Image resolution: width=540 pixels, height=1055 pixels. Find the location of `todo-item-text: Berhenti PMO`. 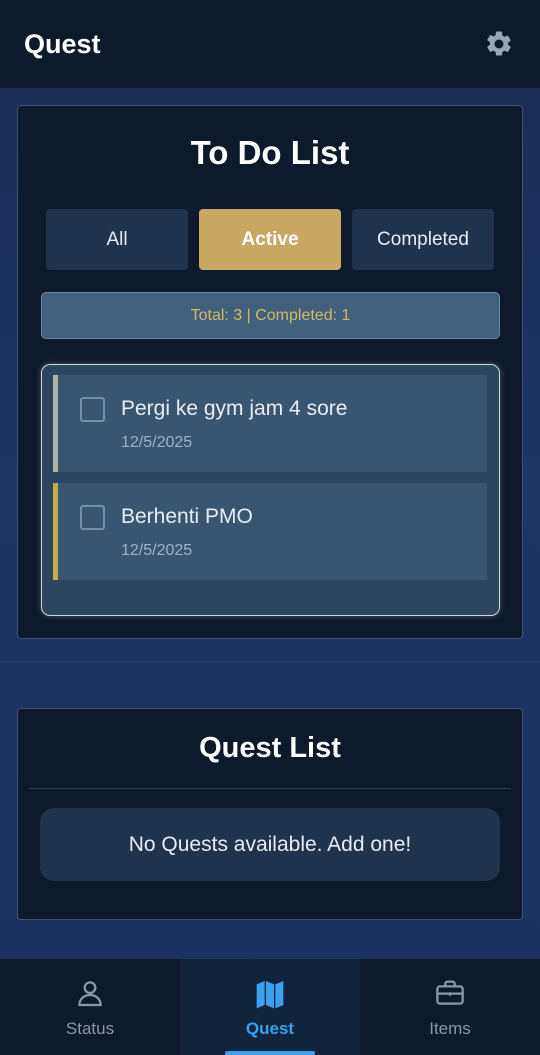

todo-item-text: Berhenti PMO is located at coordinates (187, 516).